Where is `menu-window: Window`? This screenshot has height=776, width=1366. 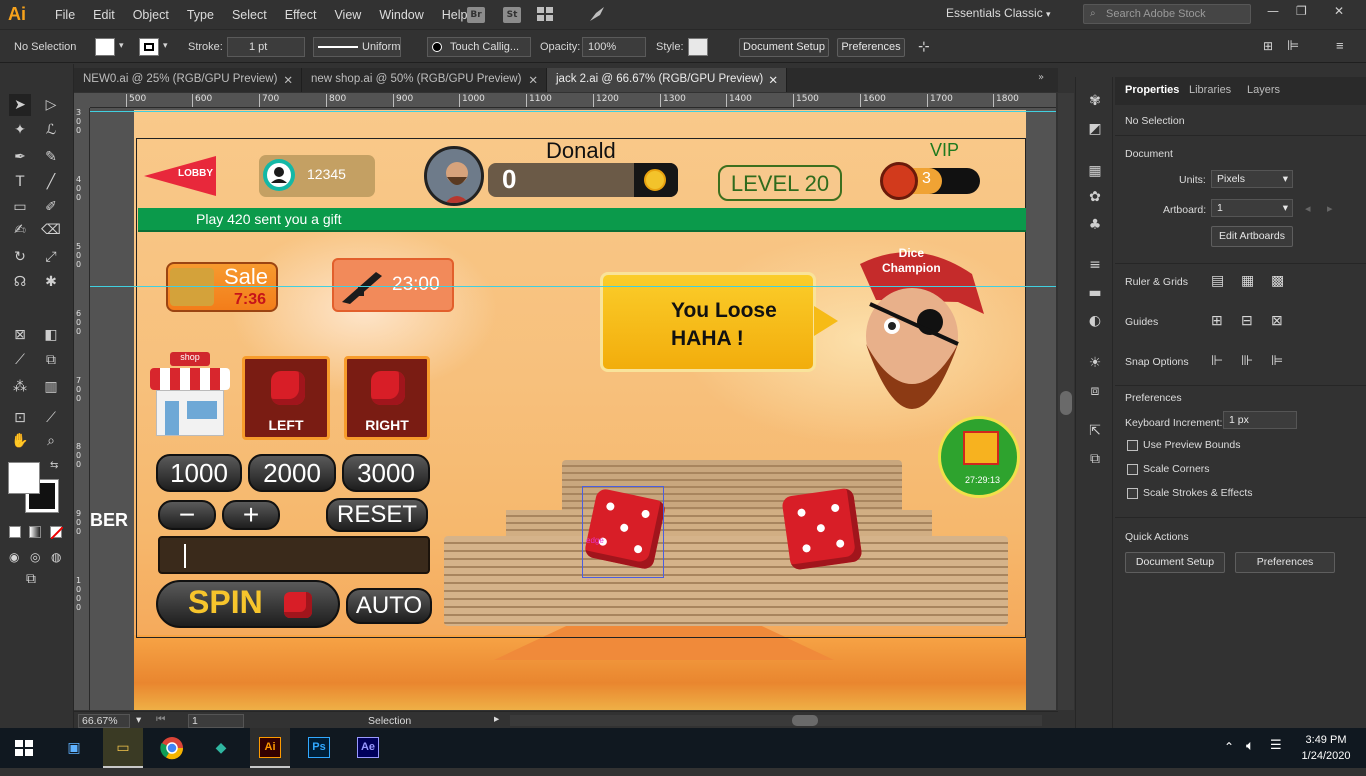 menu-window: Window is located at coordinates (401, 15).